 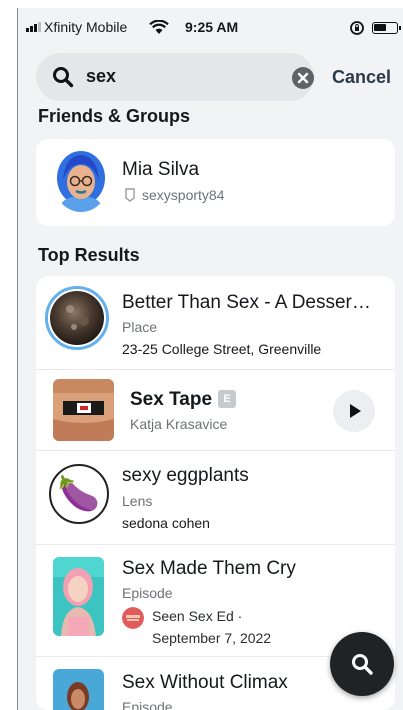 What do you see at coordinates (130, 195) in the screenshot?
I see `snapcode-icon` at bounding box center [130, 195].